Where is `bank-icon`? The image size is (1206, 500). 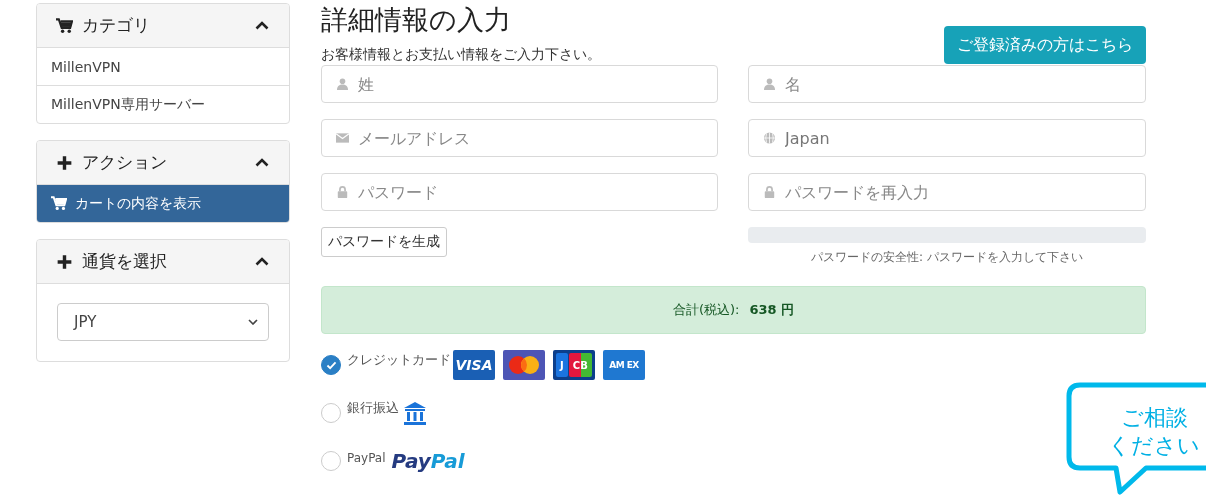 bank-icon is located at coordinates (415, 413).